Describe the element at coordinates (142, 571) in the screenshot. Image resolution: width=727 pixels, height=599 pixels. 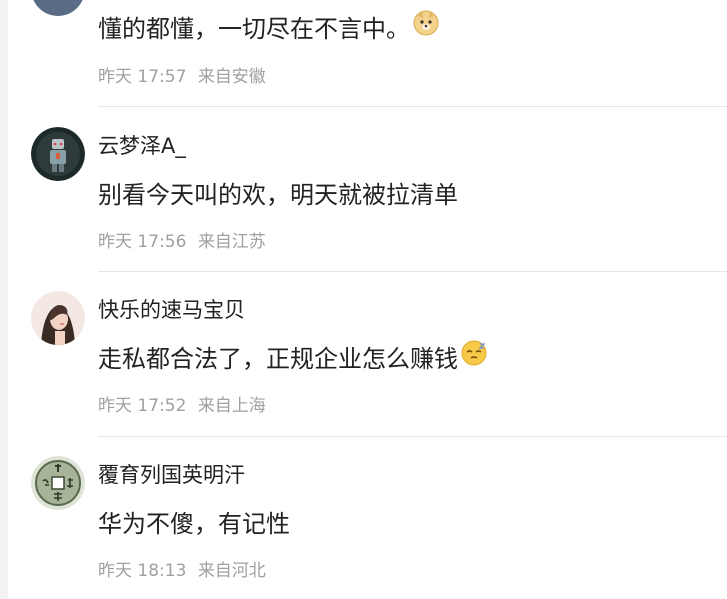
I see `comment-time: 昨天 18:13` at that location.